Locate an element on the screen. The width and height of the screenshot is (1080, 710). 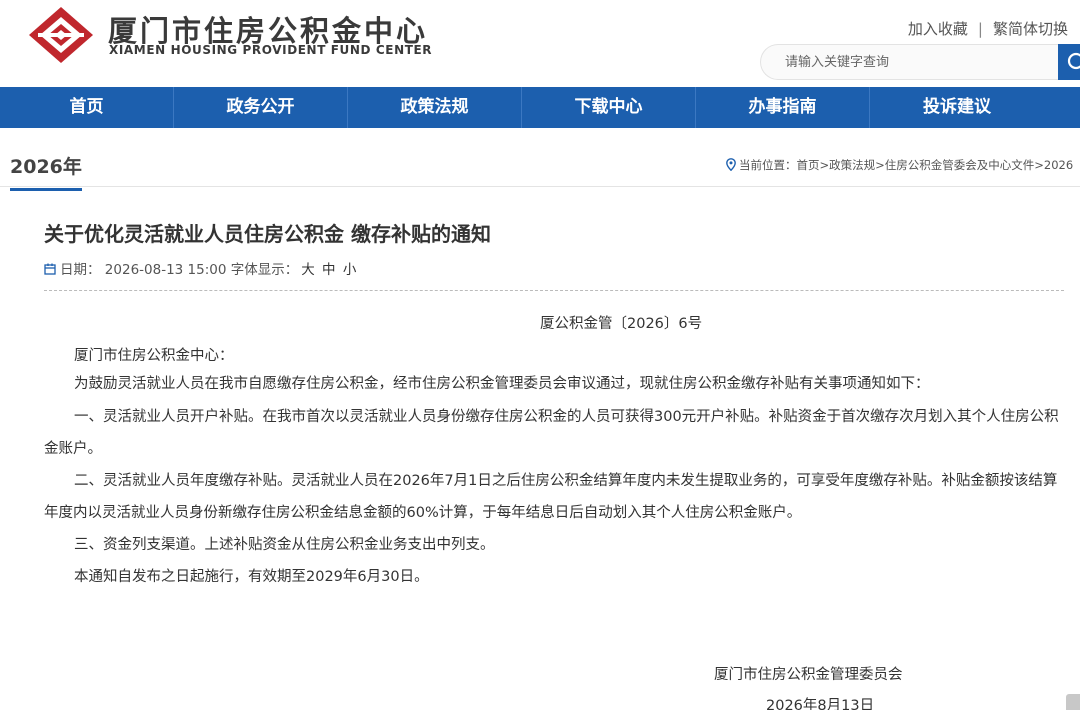
breadcrumb-year: 2026 is located at coordinates (1058, 165).